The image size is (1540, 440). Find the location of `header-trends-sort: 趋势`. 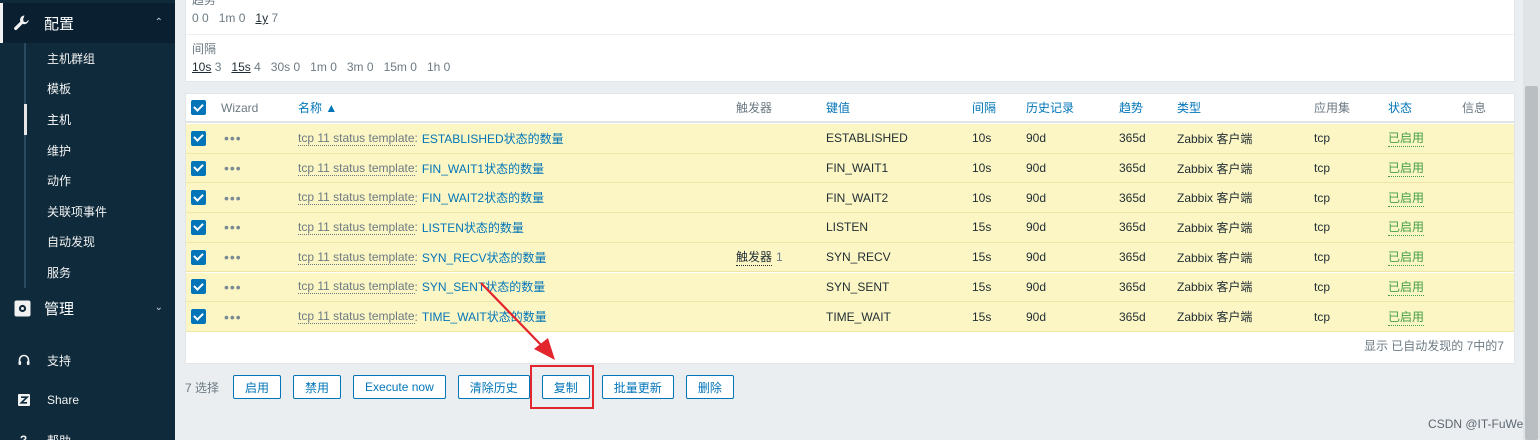

header-trends-sort: 趋势 is located at coordinates (1131, 107).